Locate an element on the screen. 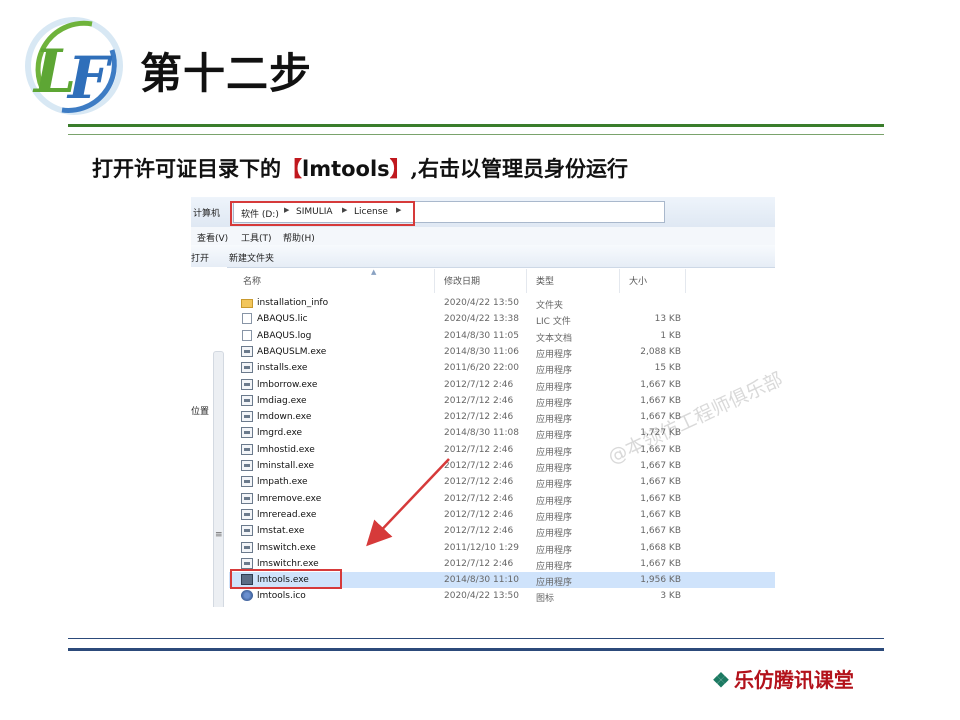 This screenshot has width=960, height=720. file-name: lmtools.ico is located at coordinates (281, 596).